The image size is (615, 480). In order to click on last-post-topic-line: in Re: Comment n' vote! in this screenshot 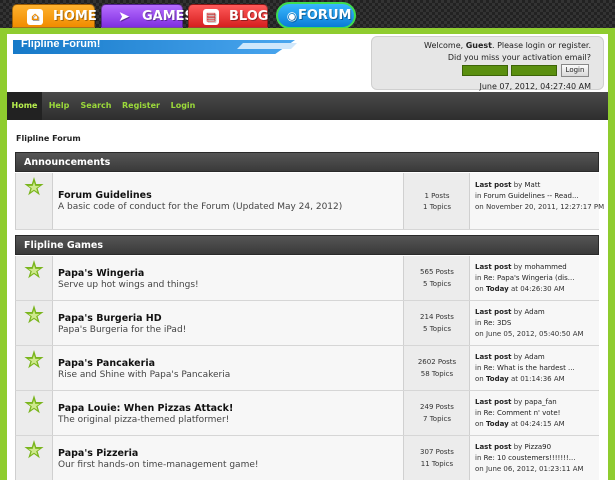, I will do `click(517, 413)`.